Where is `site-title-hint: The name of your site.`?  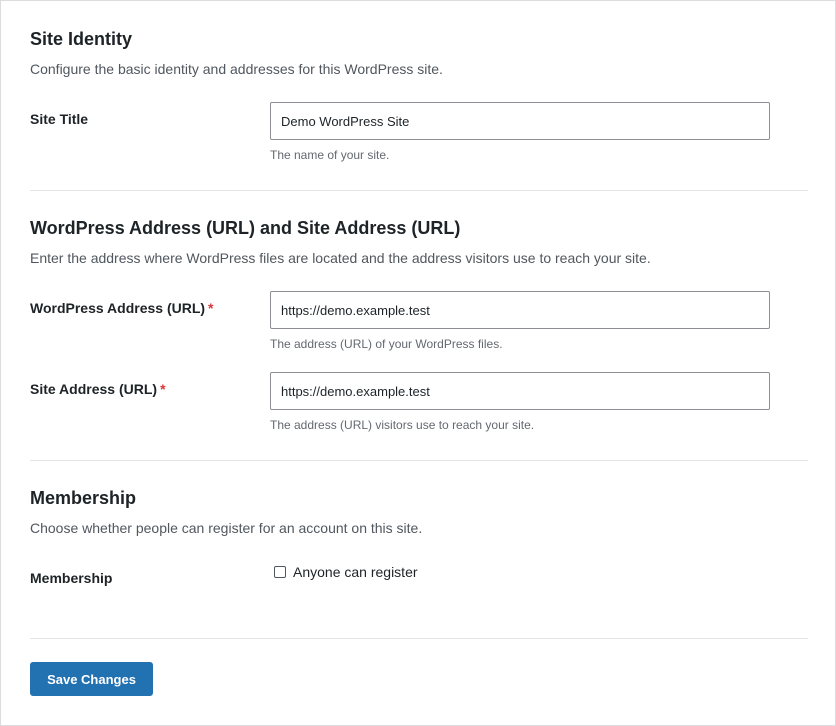 site-title-hint: The name of your site. is located at coordinates (330, 155).